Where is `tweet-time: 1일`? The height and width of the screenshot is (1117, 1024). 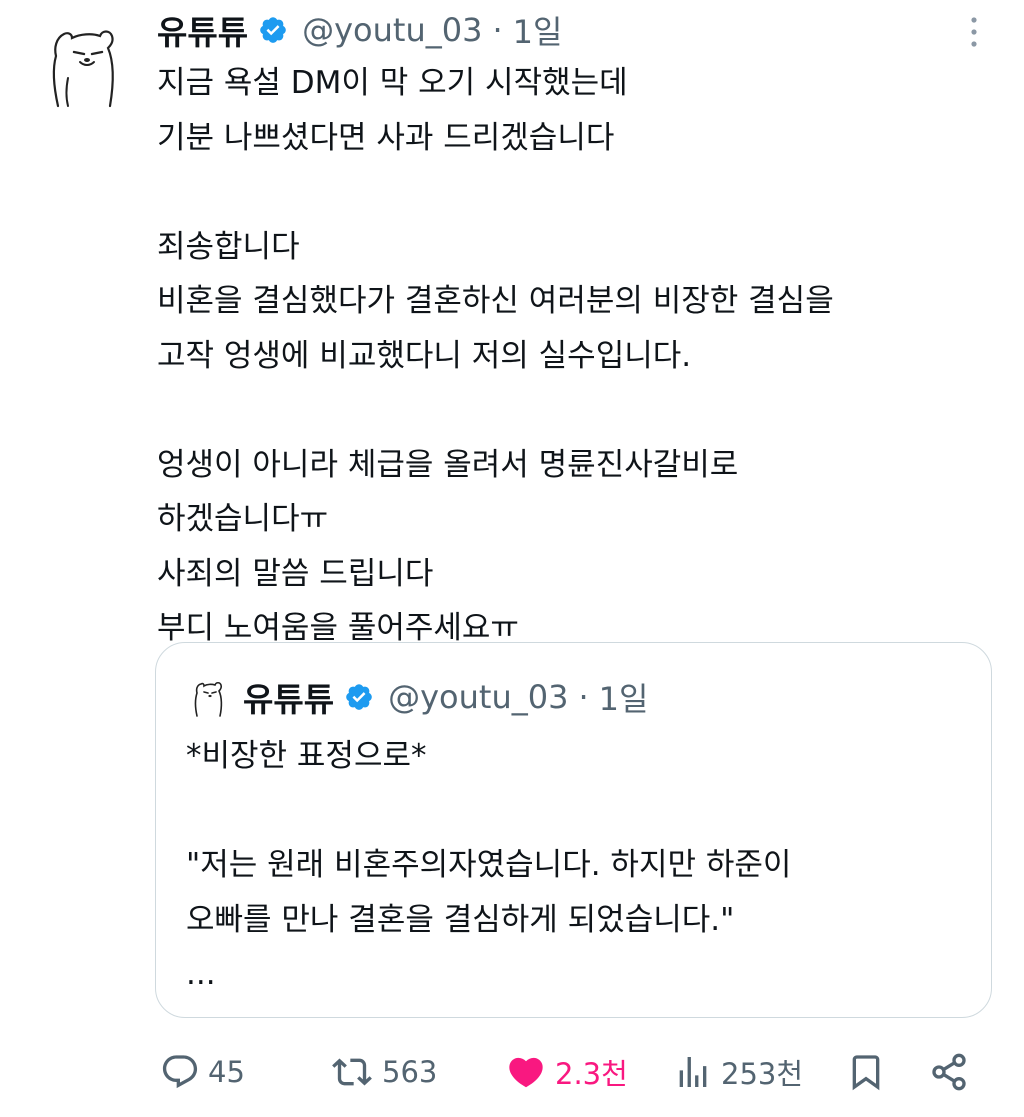
tweet-time: 1일 is located at coordinates (538, 30).